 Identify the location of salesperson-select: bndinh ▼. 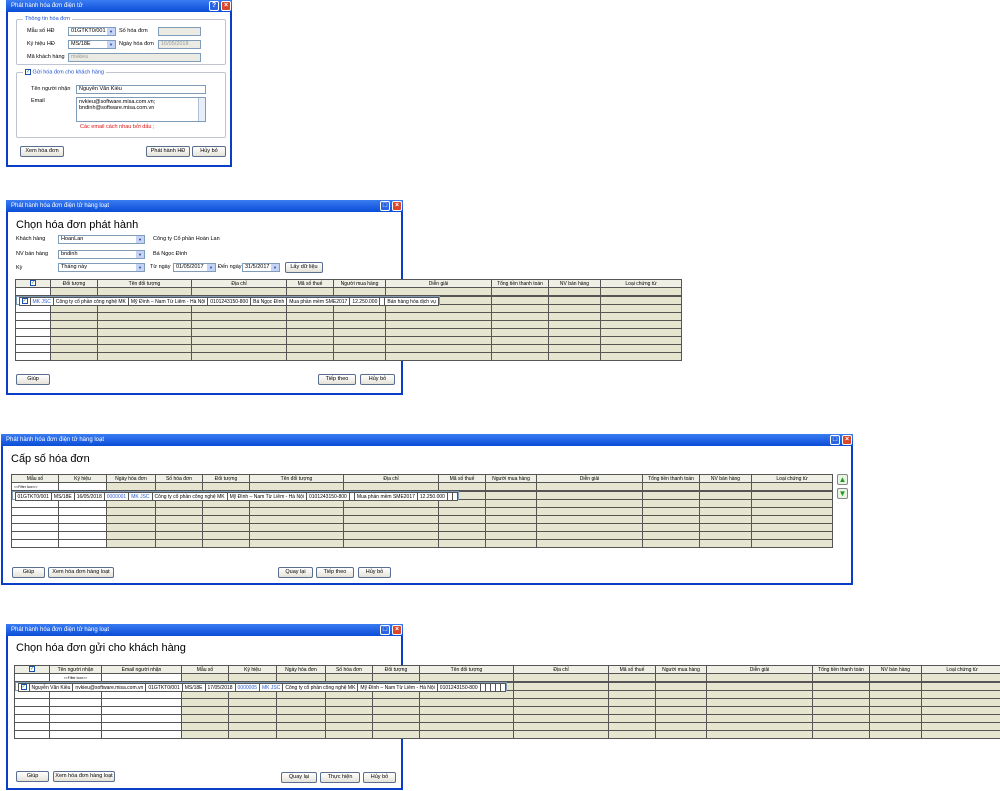
(101, 254).